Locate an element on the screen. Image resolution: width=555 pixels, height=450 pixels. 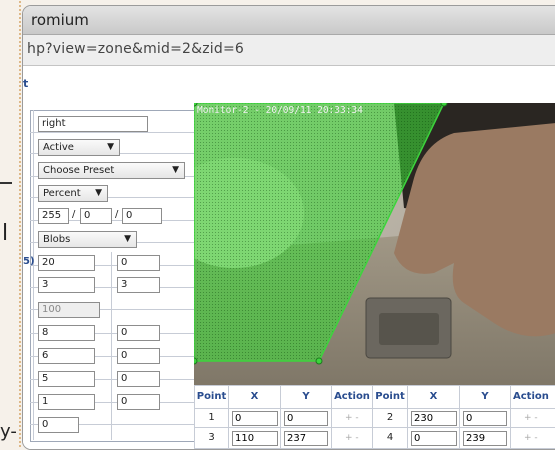
alarm-red-input: 255 is located at coordinates (53, 216).